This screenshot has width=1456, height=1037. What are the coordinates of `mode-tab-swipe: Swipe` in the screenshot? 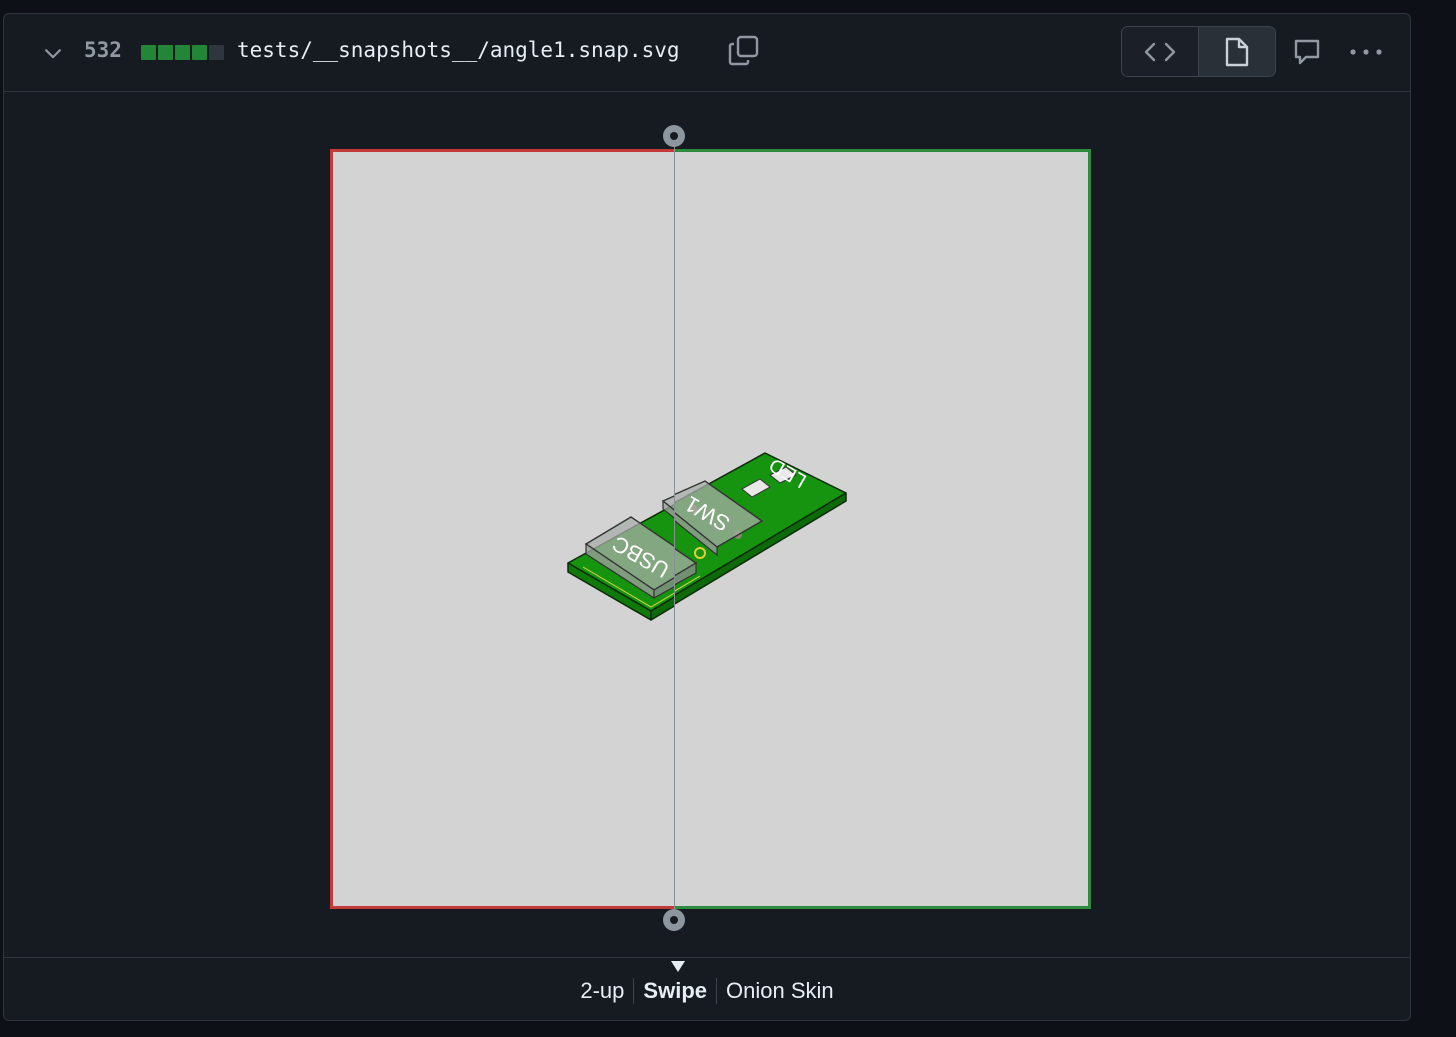 It's located at (675, 991).